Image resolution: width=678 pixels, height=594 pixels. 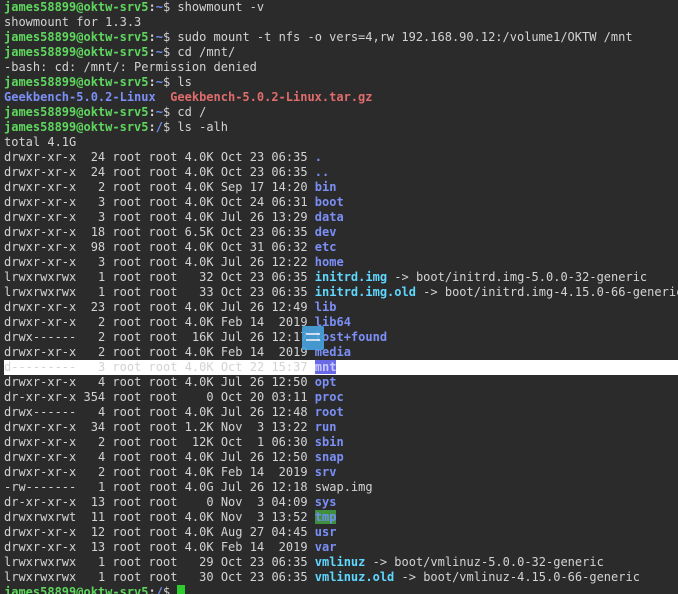 What do you see at coordinates (341, 82) in the screenshot?
I see `command-line: james58899@oktw-srv5:~$ ls` at bounding box center [341, 82].